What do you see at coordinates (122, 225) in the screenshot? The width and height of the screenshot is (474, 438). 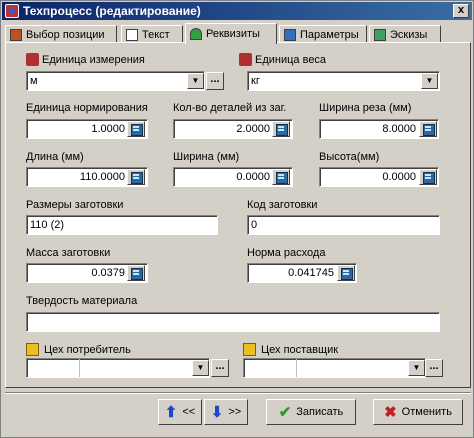 I see `blank-size-field: 110 (2)` at bounding box center [122, 225].